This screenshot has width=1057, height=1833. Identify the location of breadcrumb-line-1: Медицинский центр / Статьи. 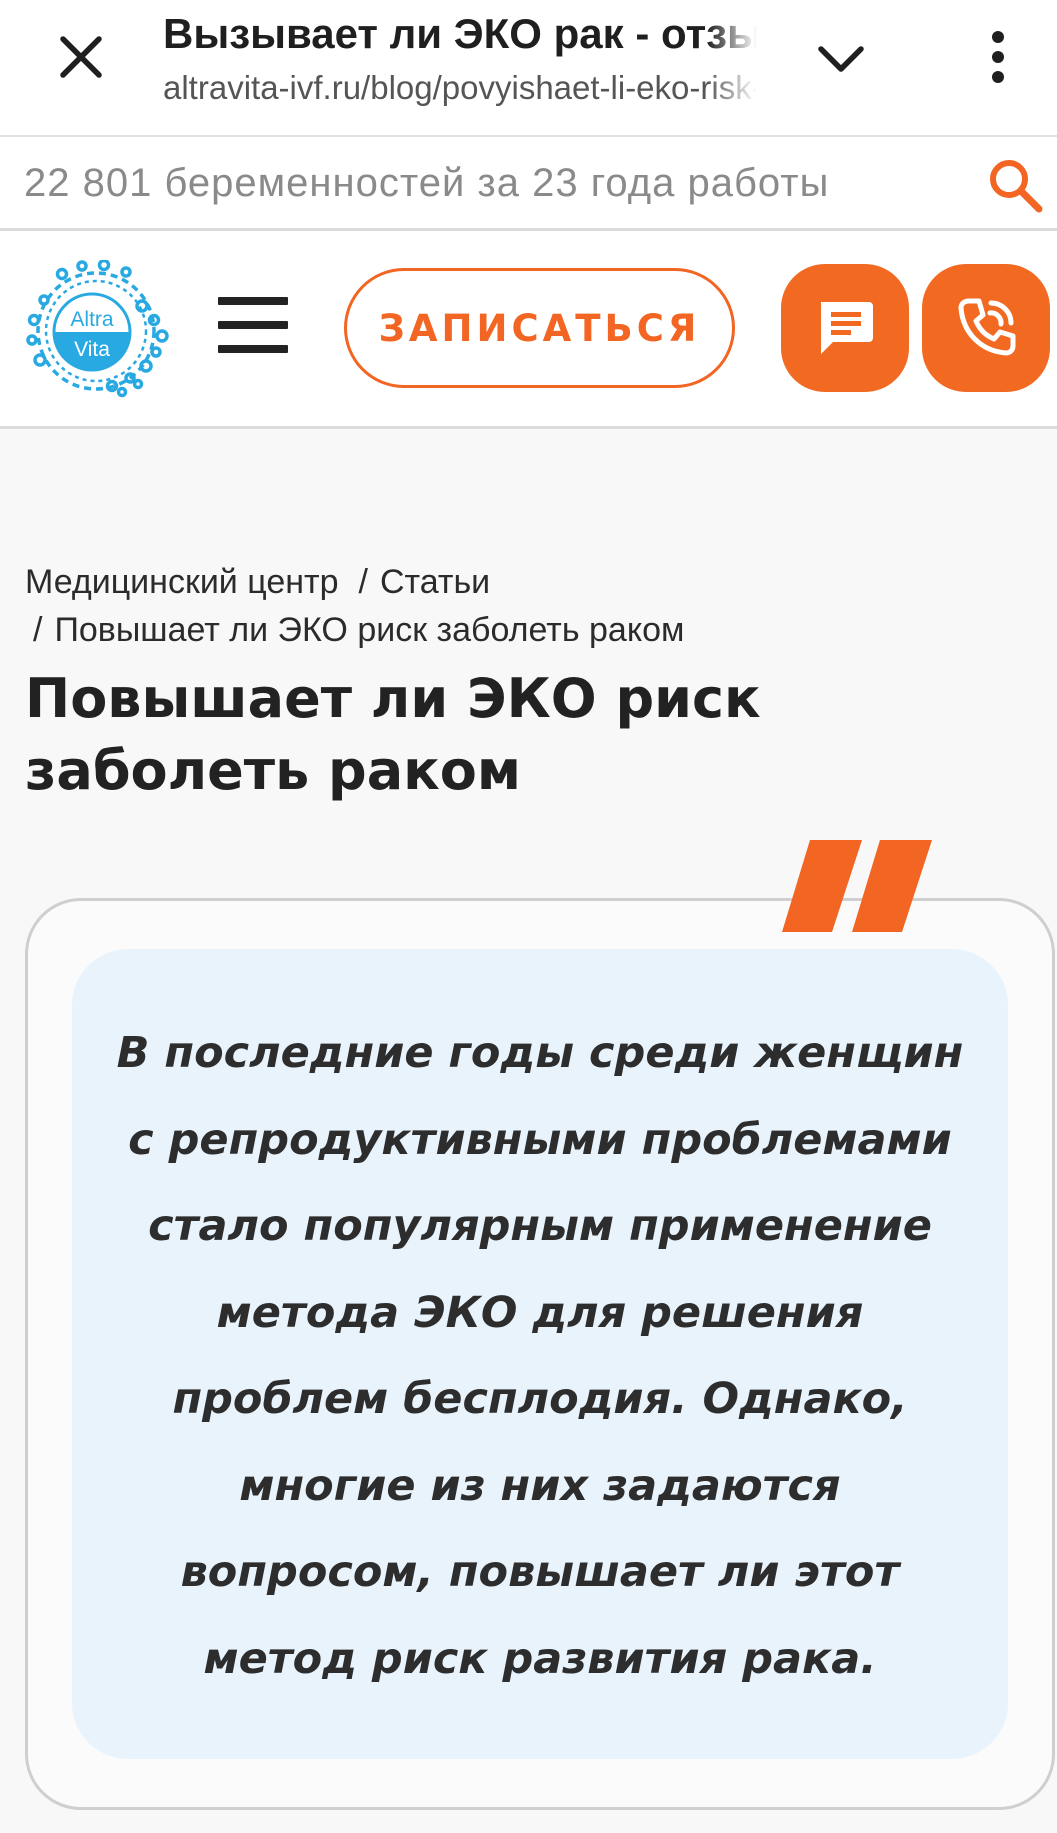
(525, 582).